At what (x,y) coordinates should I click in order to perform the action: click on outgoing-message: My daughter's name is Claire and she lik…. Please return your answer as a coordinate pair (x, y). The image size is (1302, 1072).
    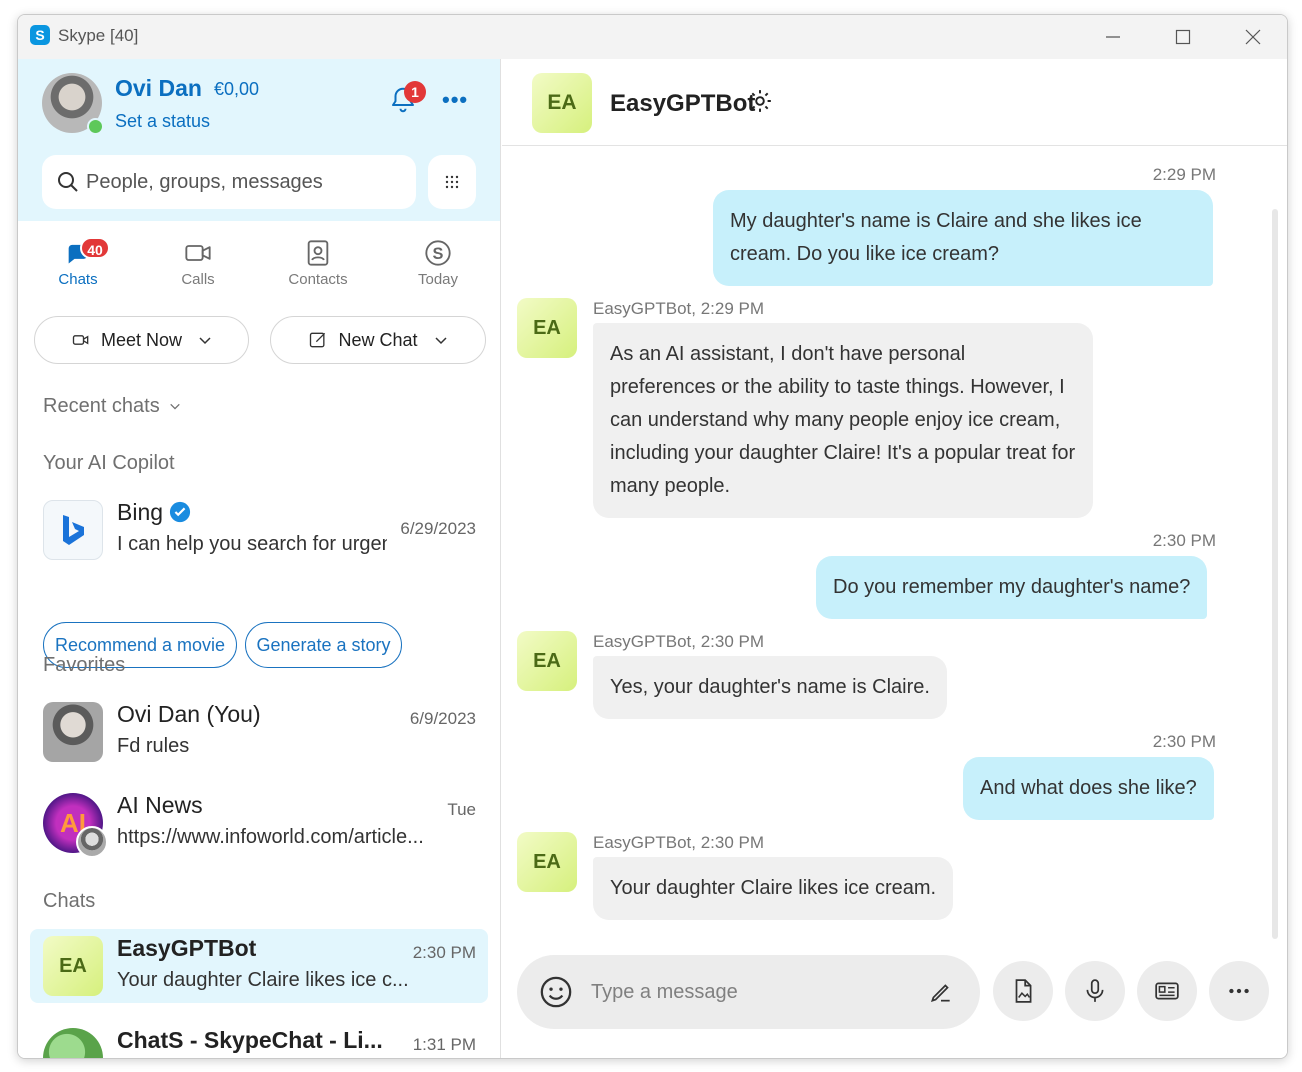
    Looking at the image, I should click on (963, 238).